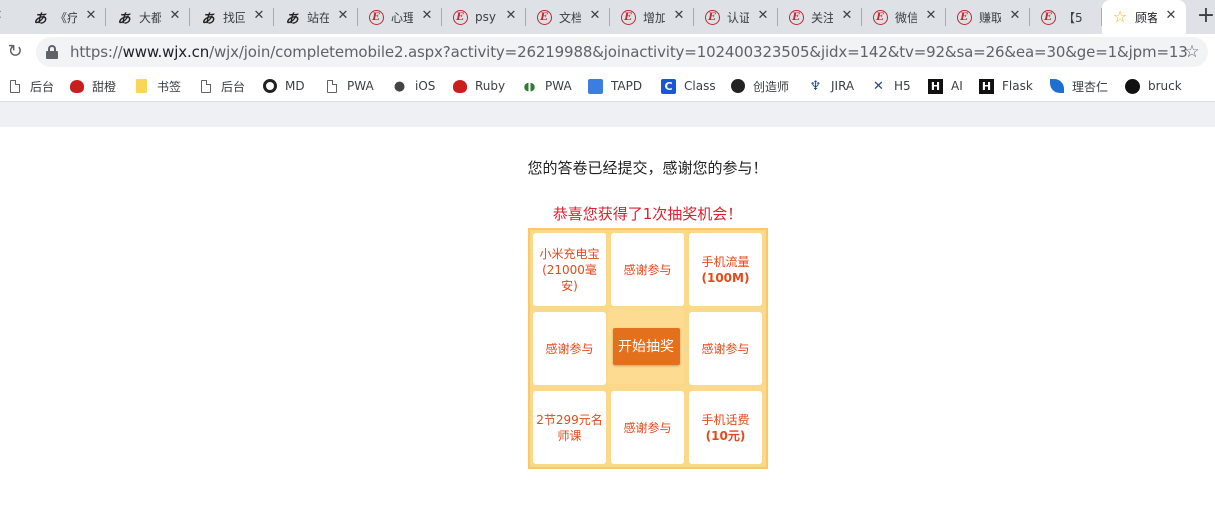 The height and width of the screenshot is (513, 1215). I want to click on tab-title: 《疗, so click(66, 17).